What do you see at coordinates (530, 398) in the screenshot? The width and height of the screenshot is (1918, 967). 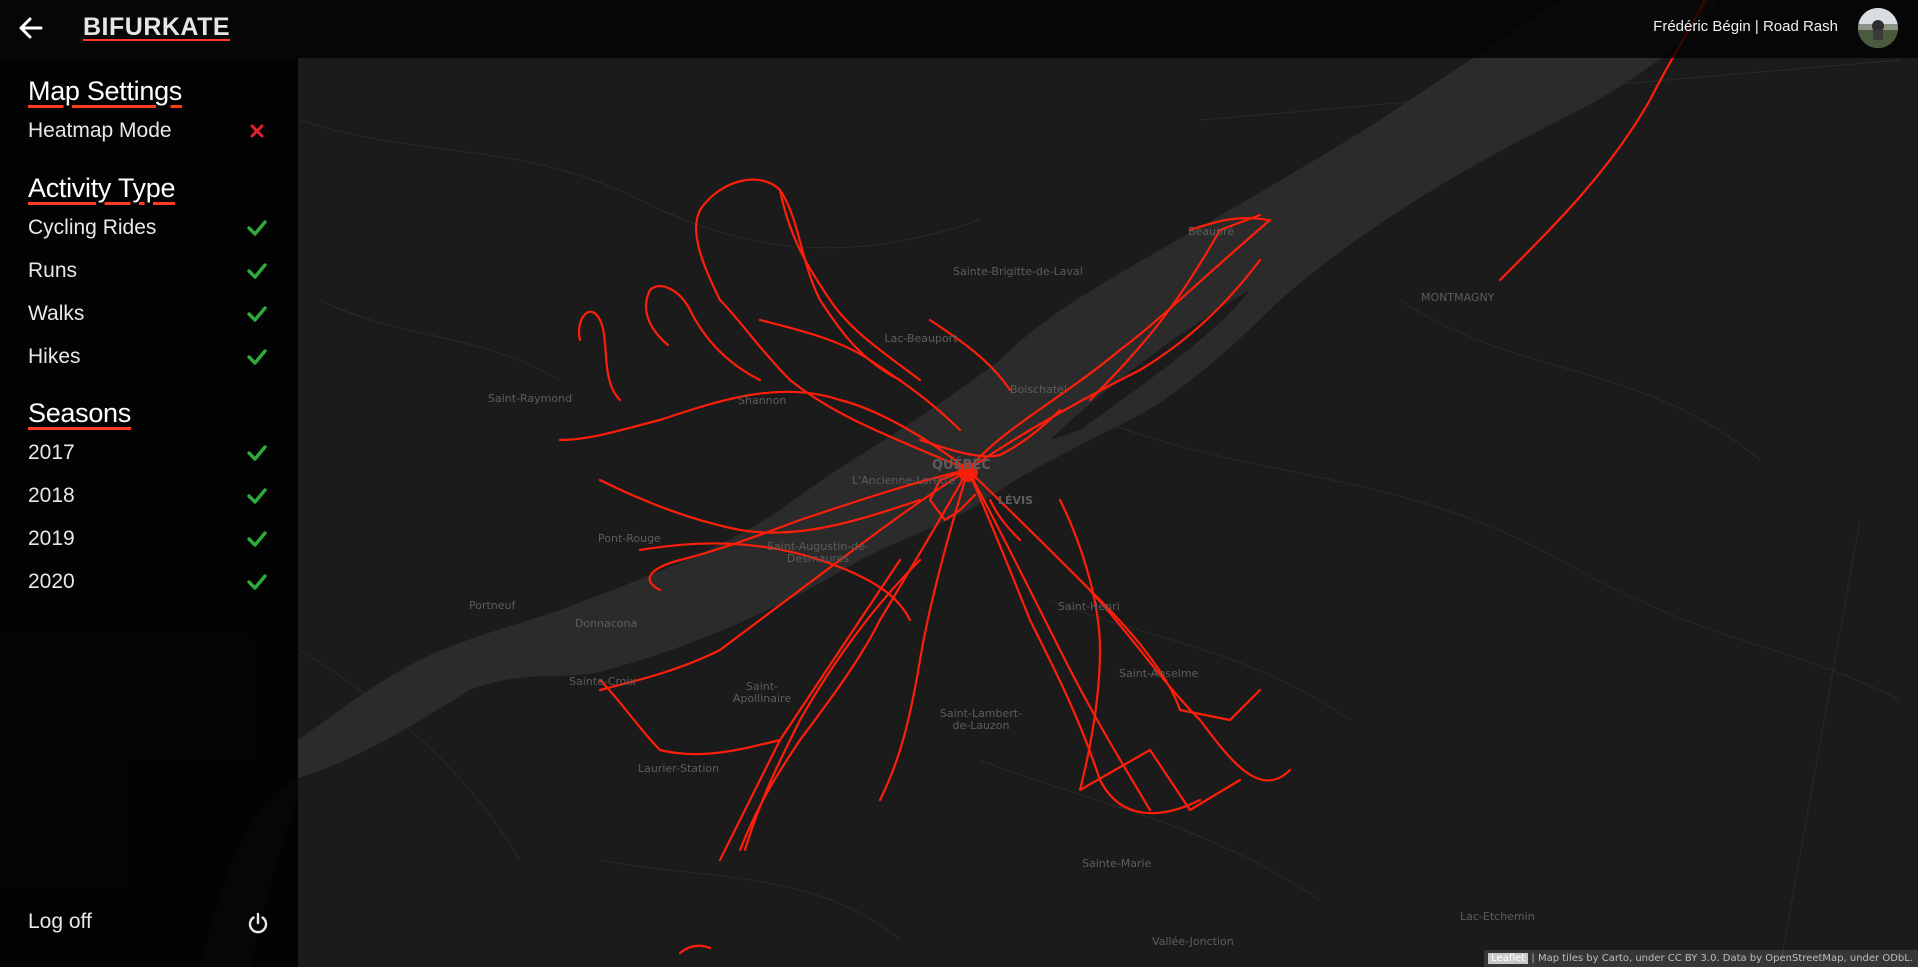 I see `place-label: Saint-Raymond` at bounding box center [530, 398].